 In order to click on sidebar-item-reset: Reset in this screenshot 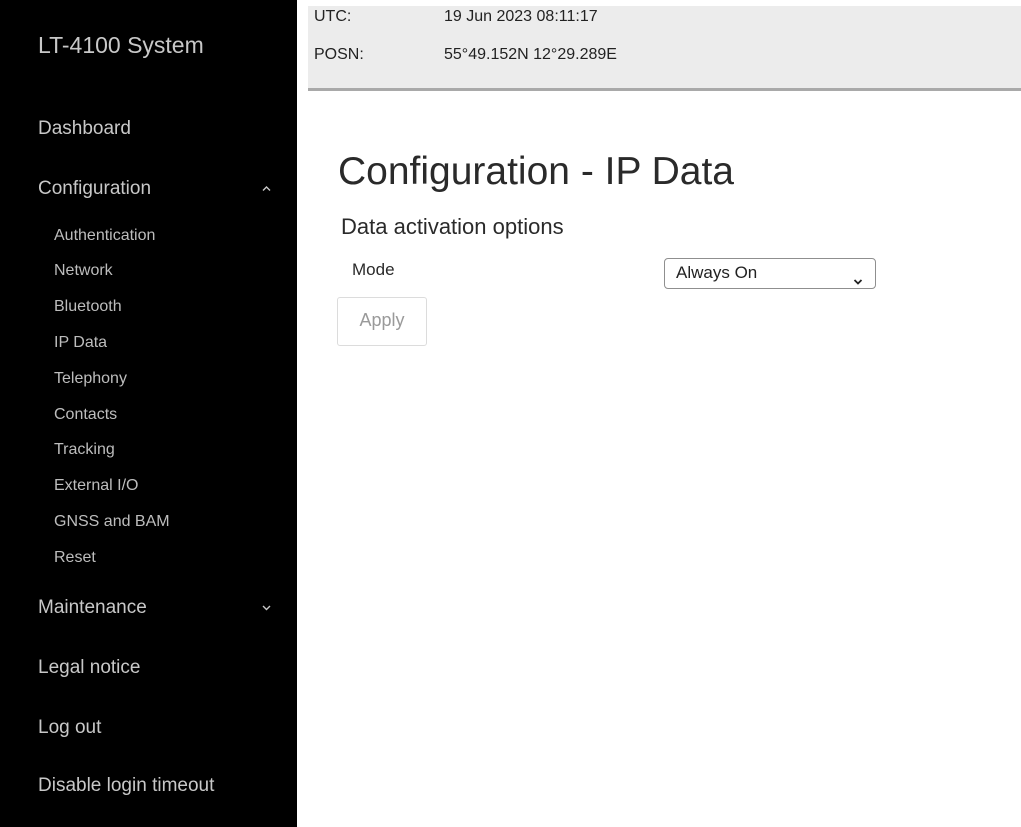, I will do `click(75, 558)`.